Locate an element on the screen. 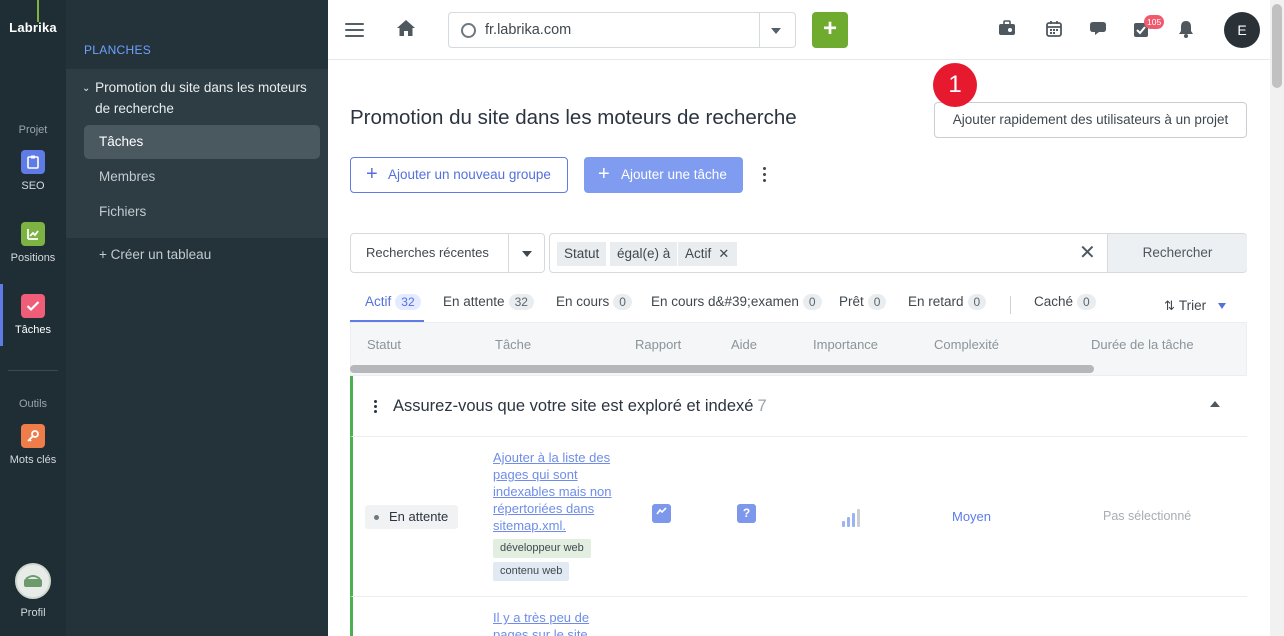 This screenshot has width=1284, height=636. project-url: fr.labrika.com is located at coordinates (528, 30).